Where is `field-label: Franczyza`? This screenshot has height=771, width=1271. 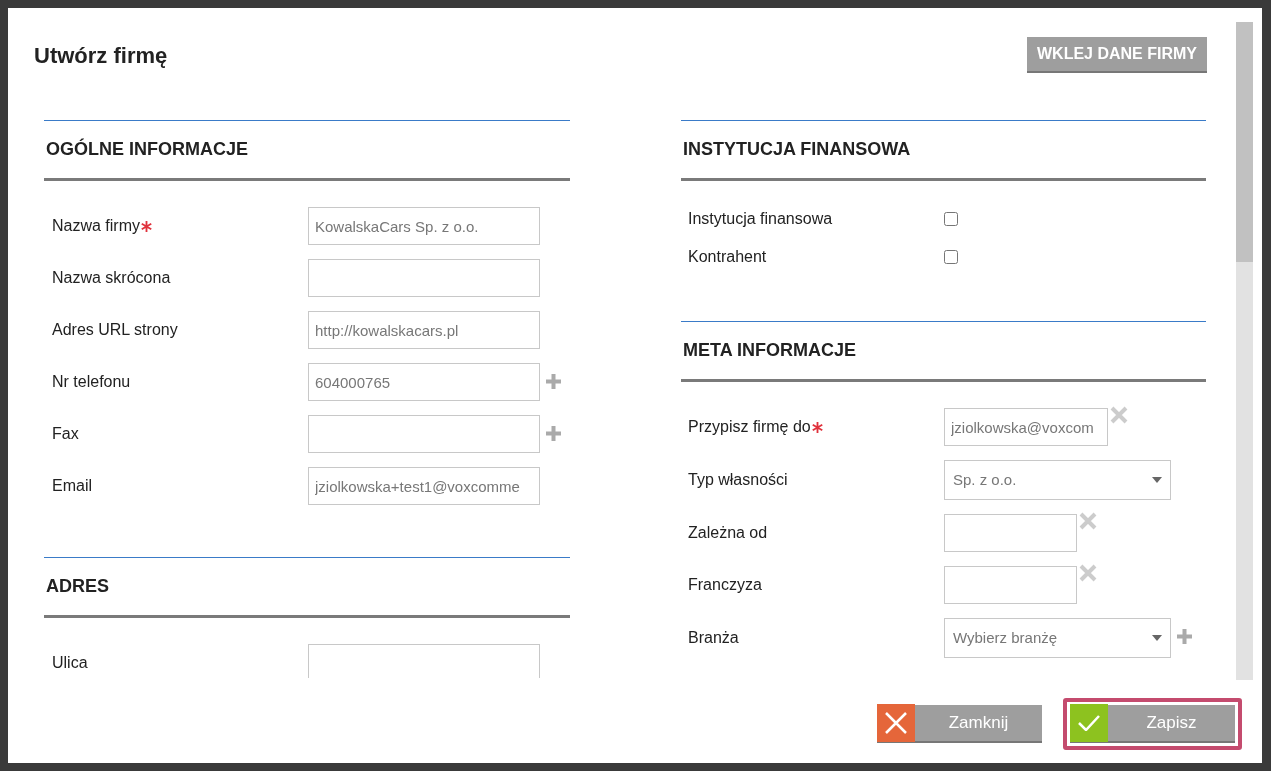
field-label: Franczyza is located at coordinates (725, 585).